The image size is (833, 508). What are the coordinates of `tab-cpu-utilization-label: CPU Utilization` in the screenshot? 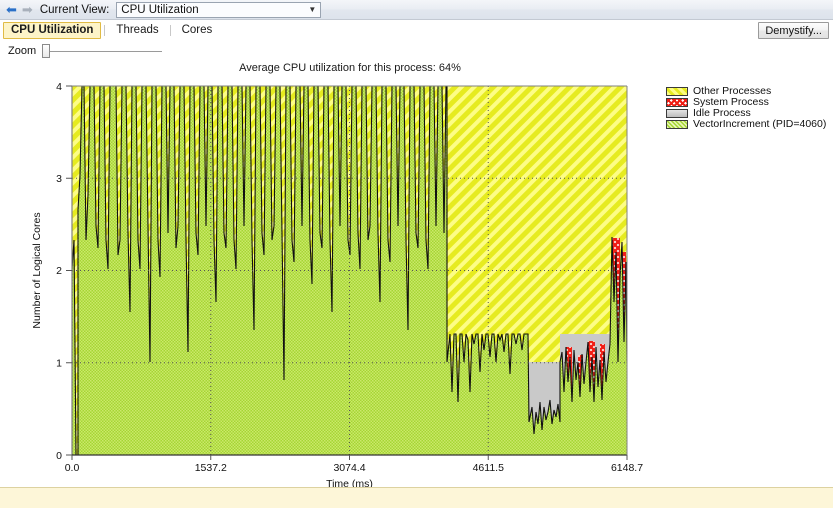 It's located at (52, 29).